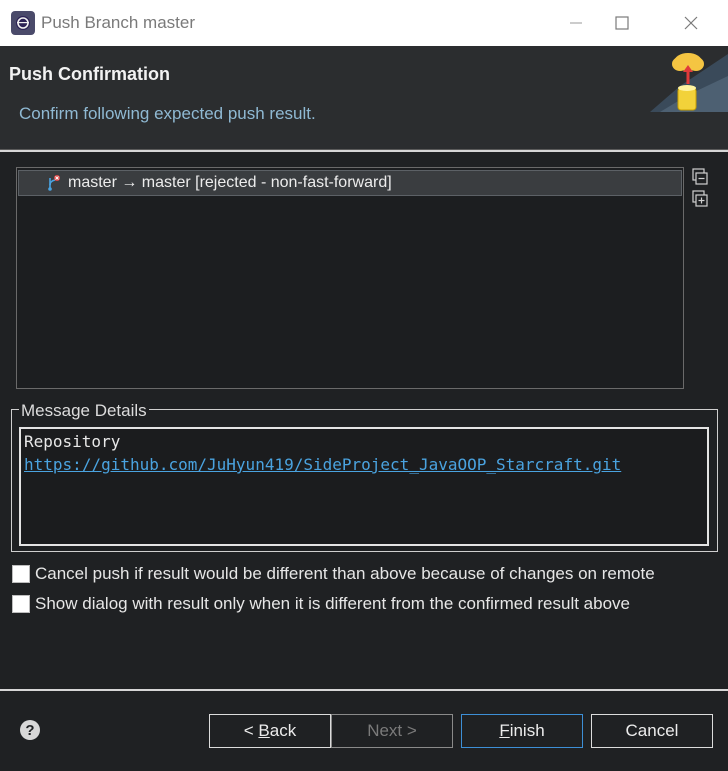  What do you see at coordinates (54, 183) in the screenshot?
I see `branch-rejected-icon` at bounding box center [54, 183].